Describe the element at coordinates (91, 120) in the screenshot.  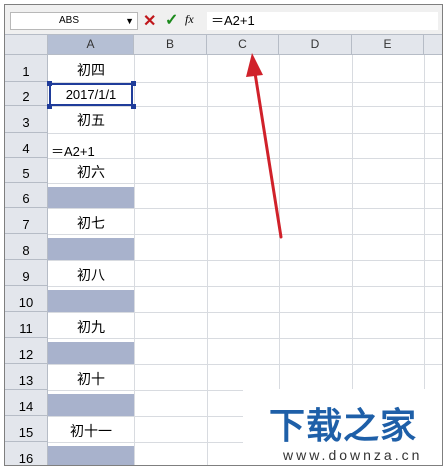
I see `cell-a3: 初五` at that location.